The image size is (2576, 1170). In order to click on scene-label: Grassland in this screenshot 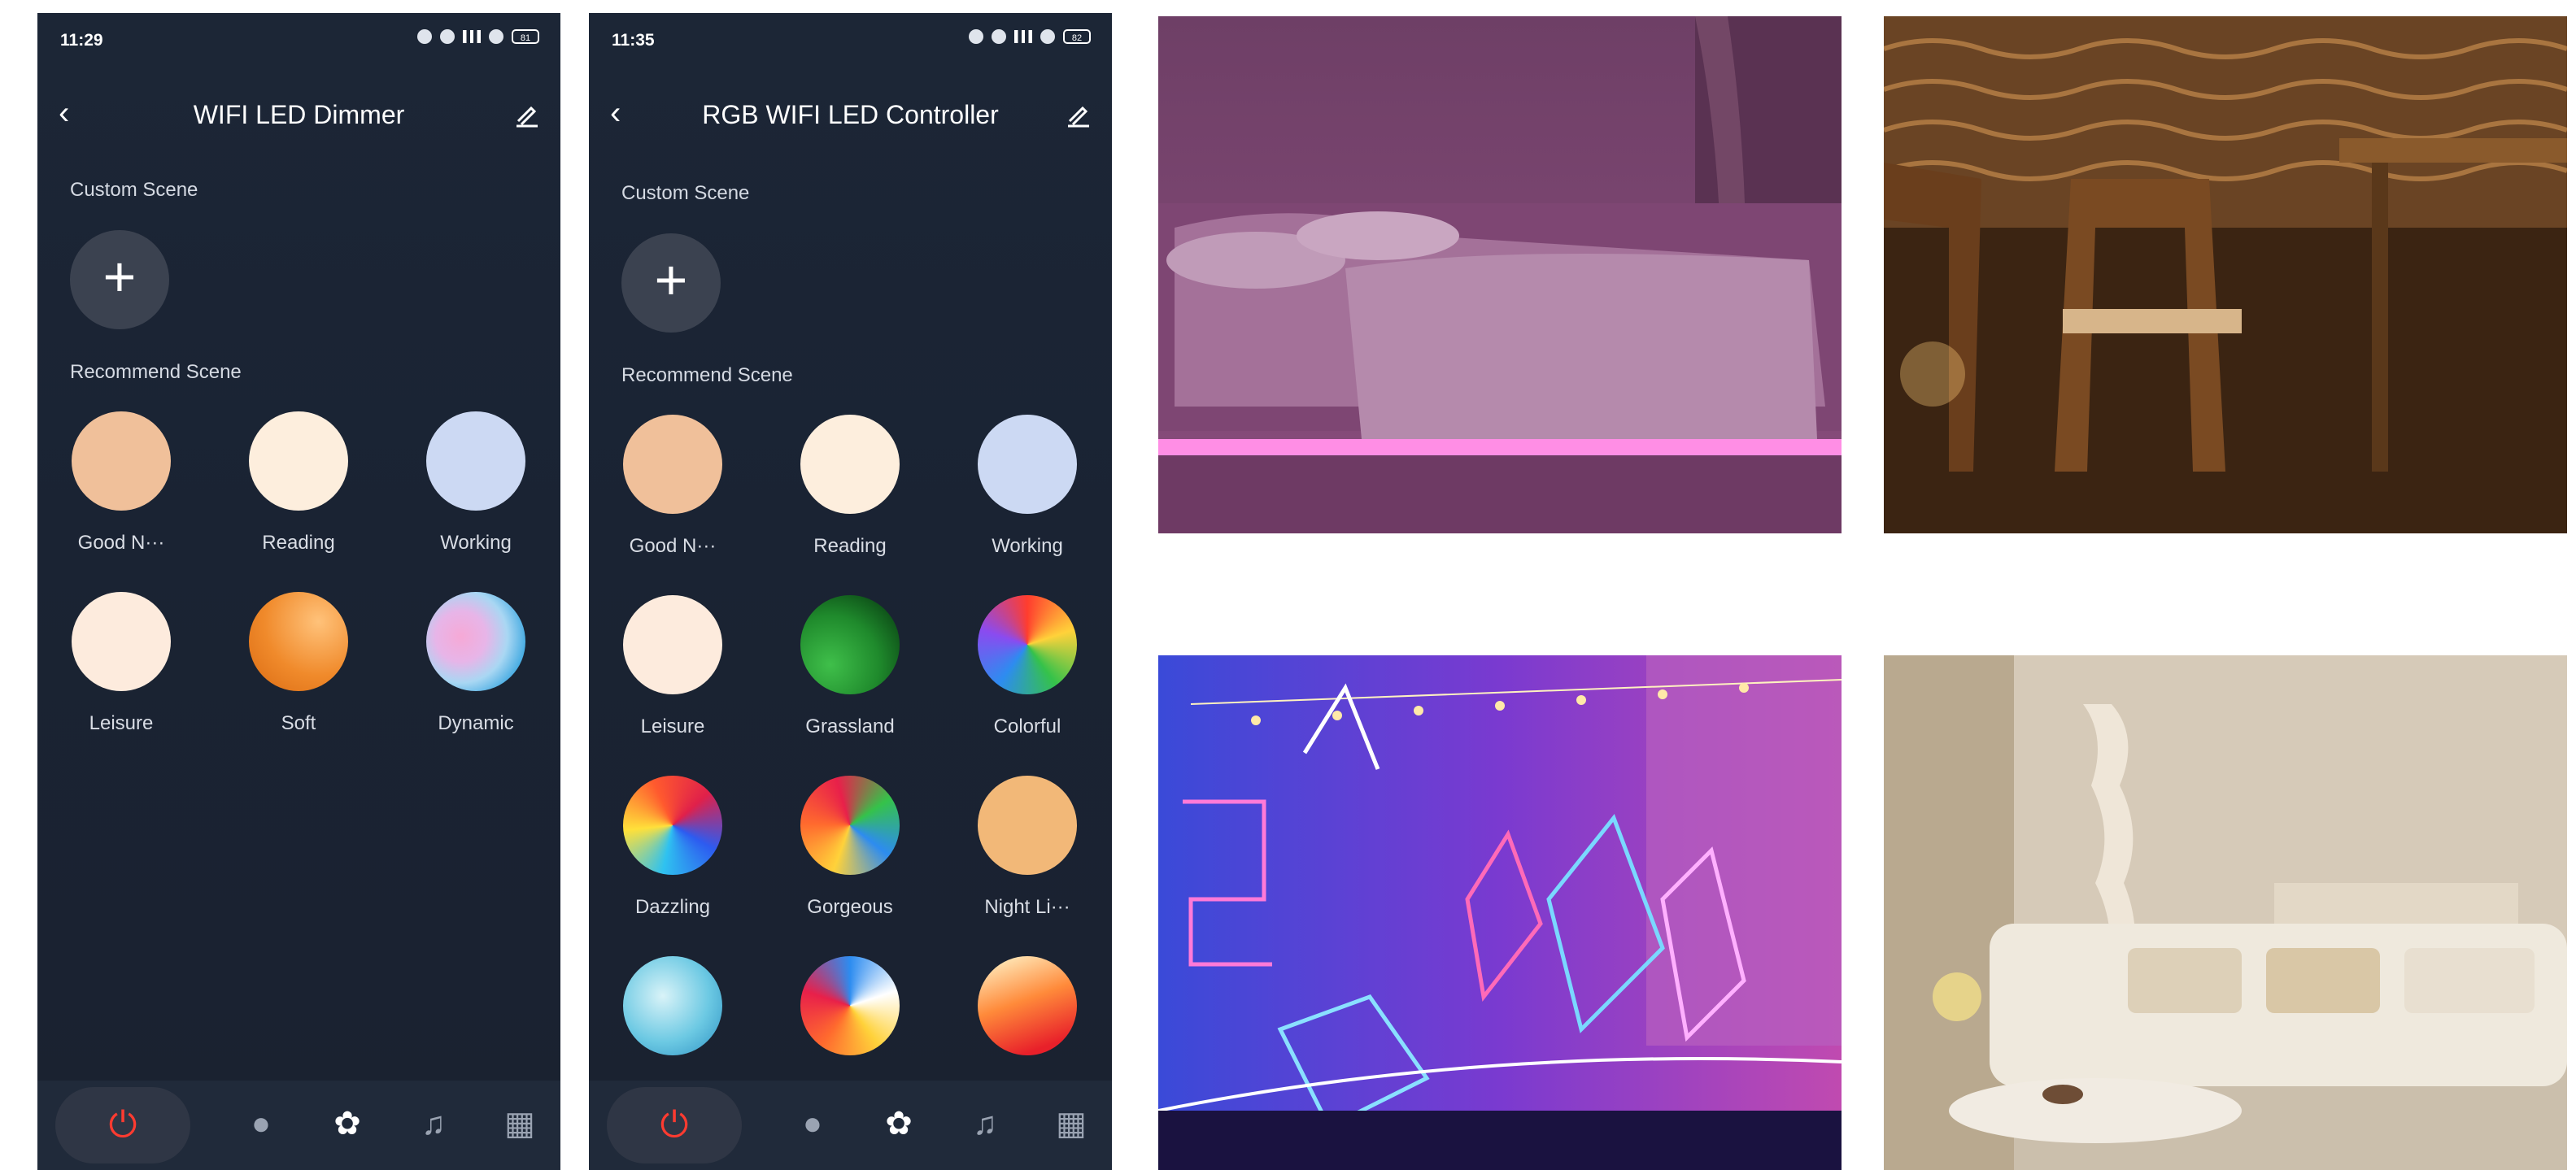, I will do `click(850, 726)`.